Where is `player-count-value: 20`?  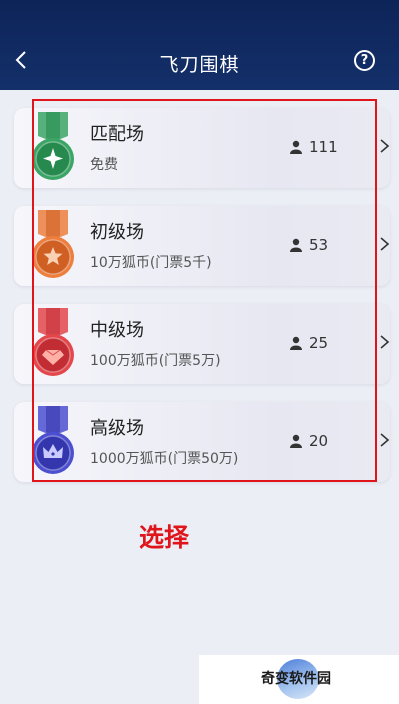
player-count-value: 20 is located at coordinates (319, 441).